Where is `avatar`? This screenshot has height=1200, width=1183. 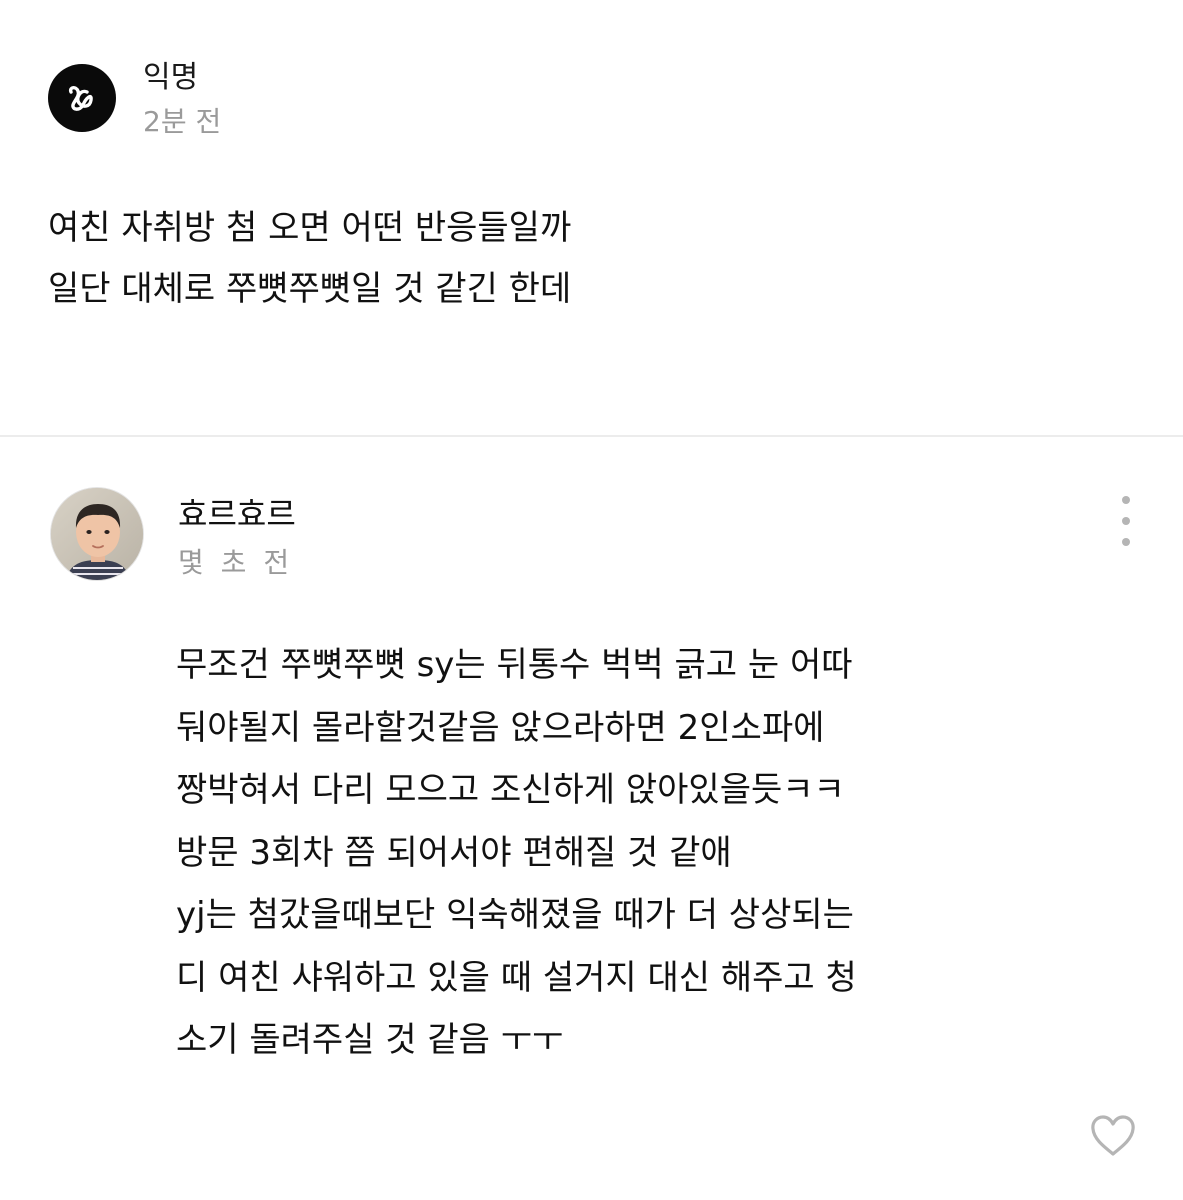 avatar is located at coordinates (97, 534).